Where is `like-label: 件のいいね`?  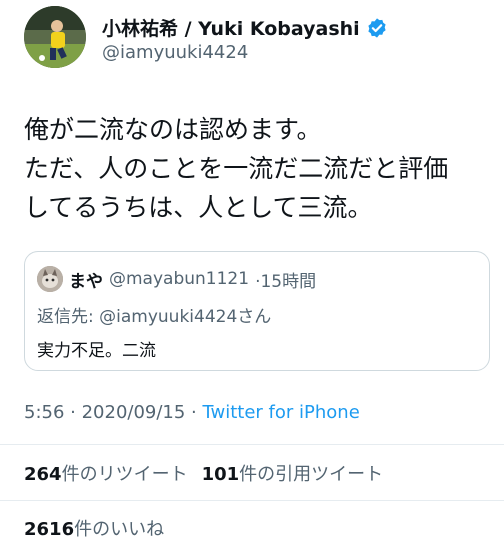
like-label: 件のいいね is located at coordinates (119, 529).